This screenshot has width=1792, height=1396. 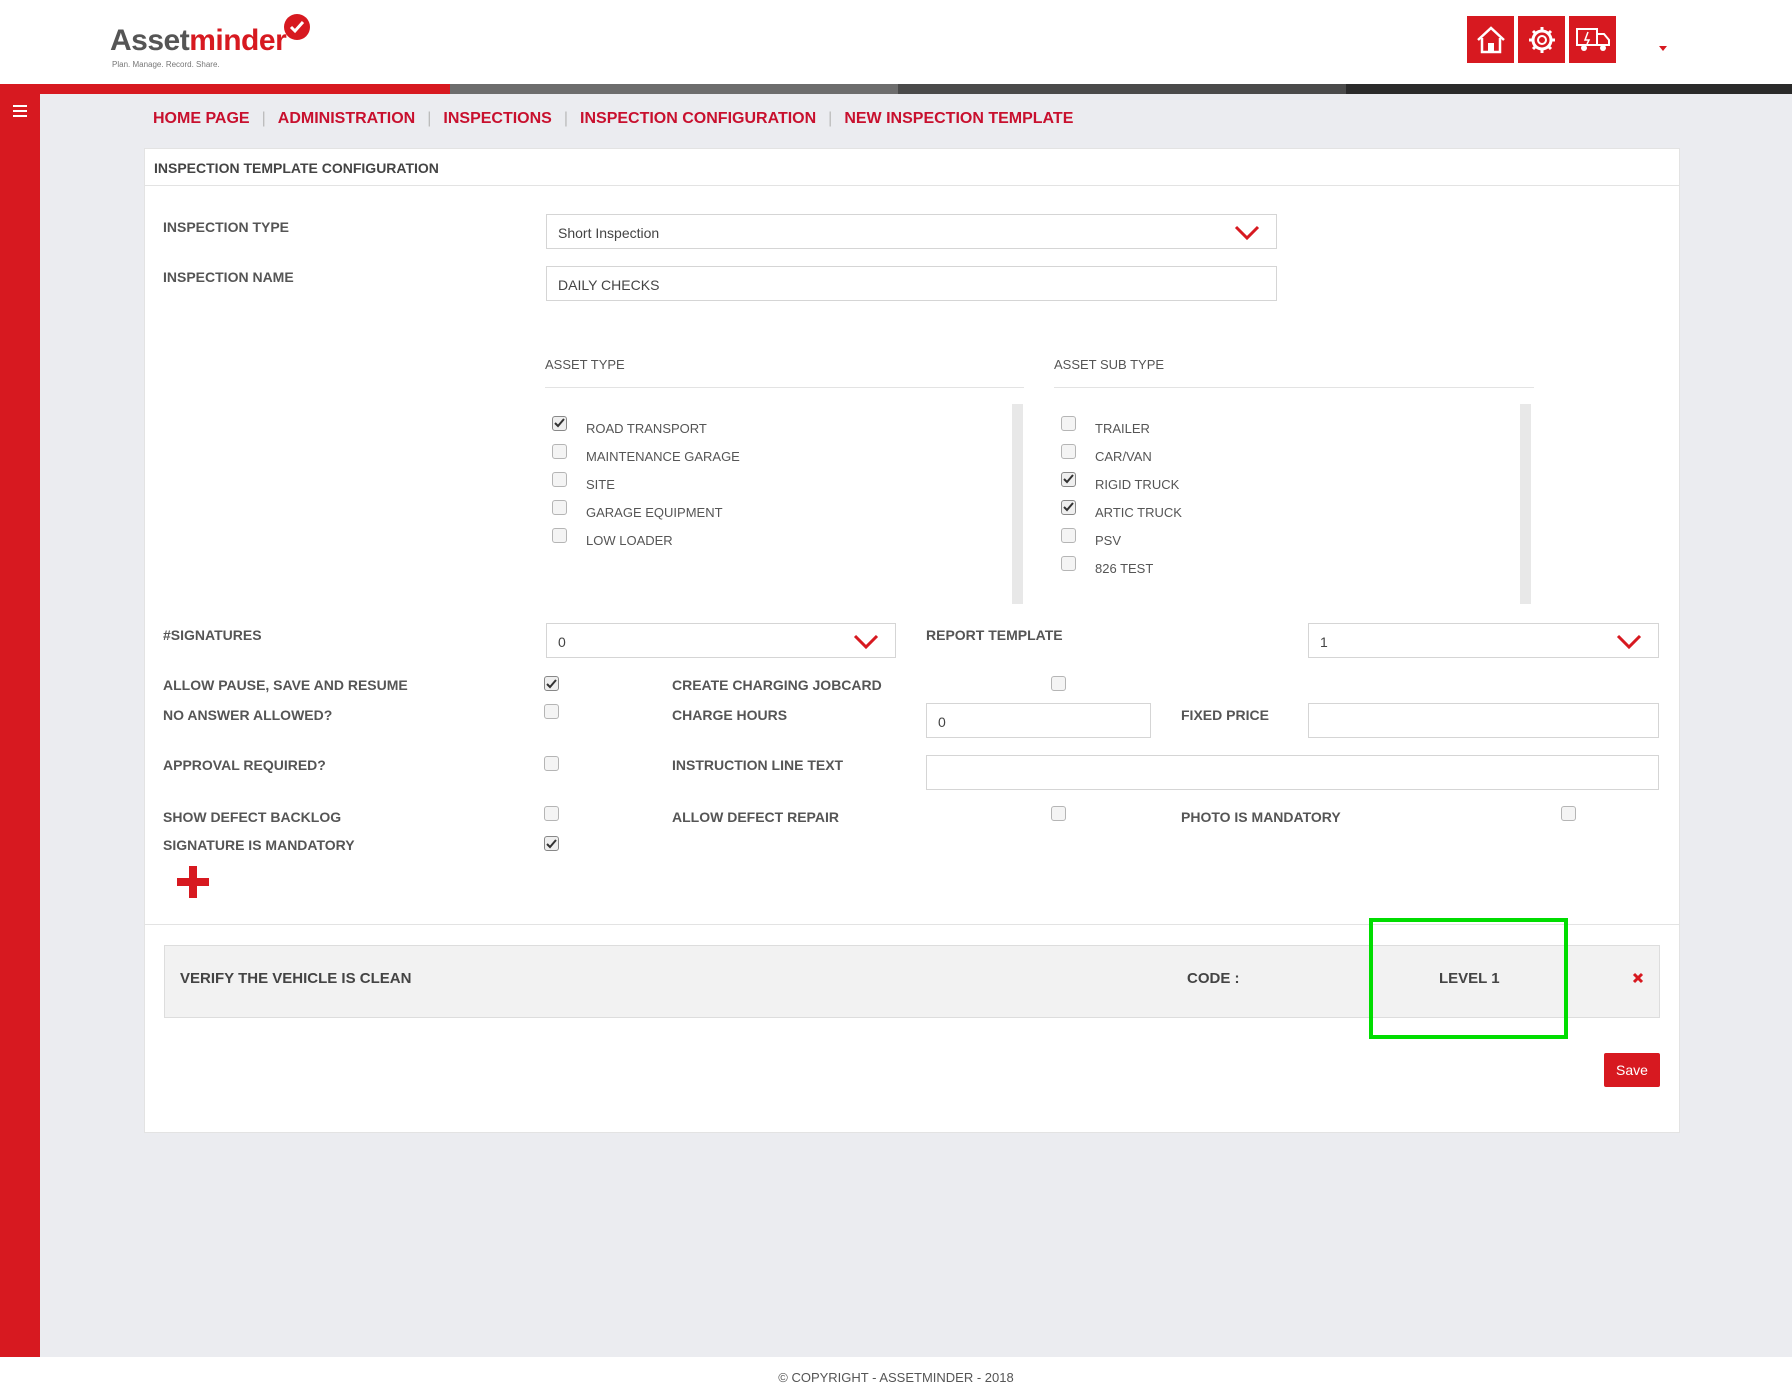 What do you see at coordinates (551, 843) in the screenshot?
I see `signature-is-mandatory-checkbox` at bounding box center [551, 843].